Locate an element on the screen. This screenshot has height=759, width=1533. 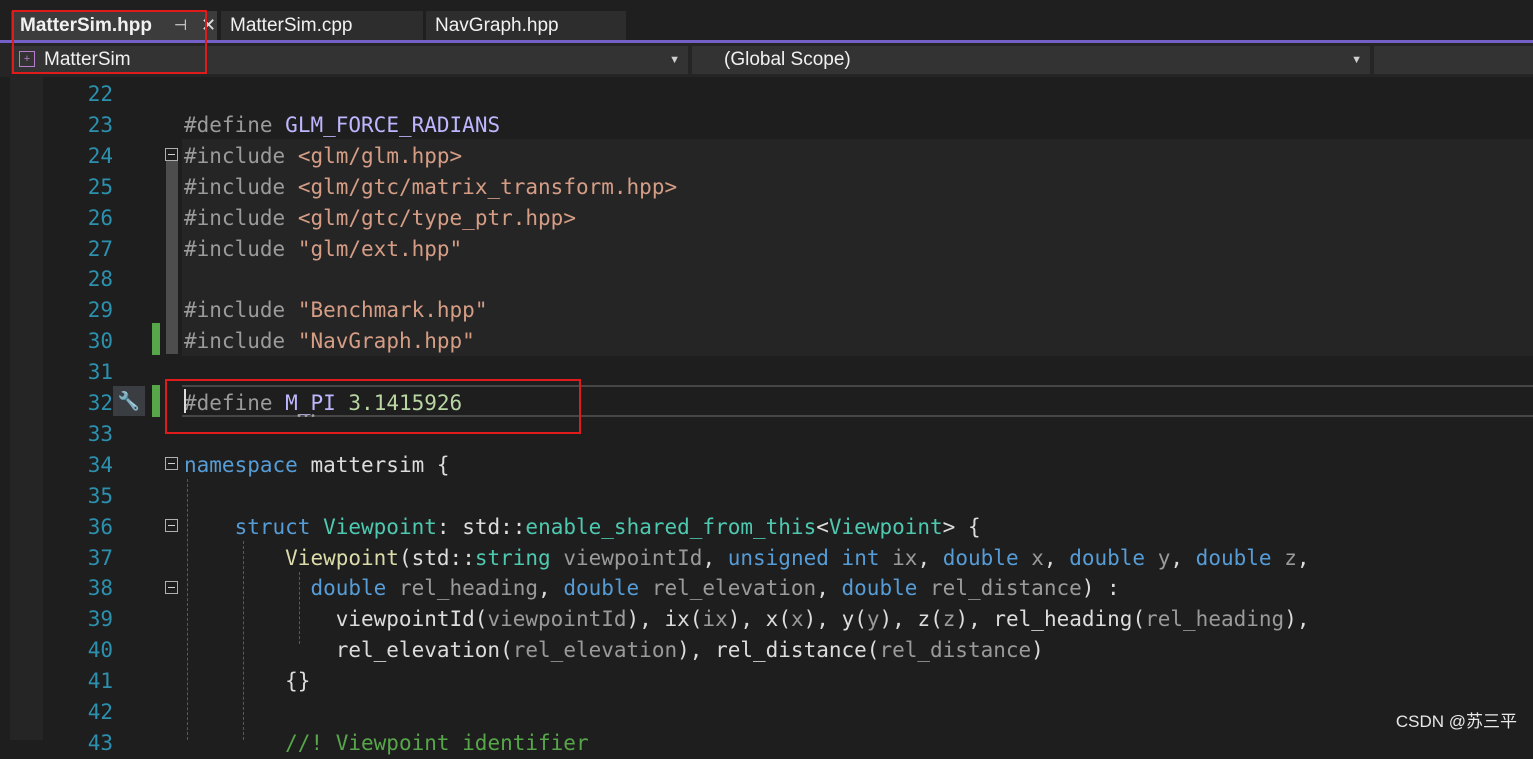
line-number: 35 is located at coordinates (100, 495).